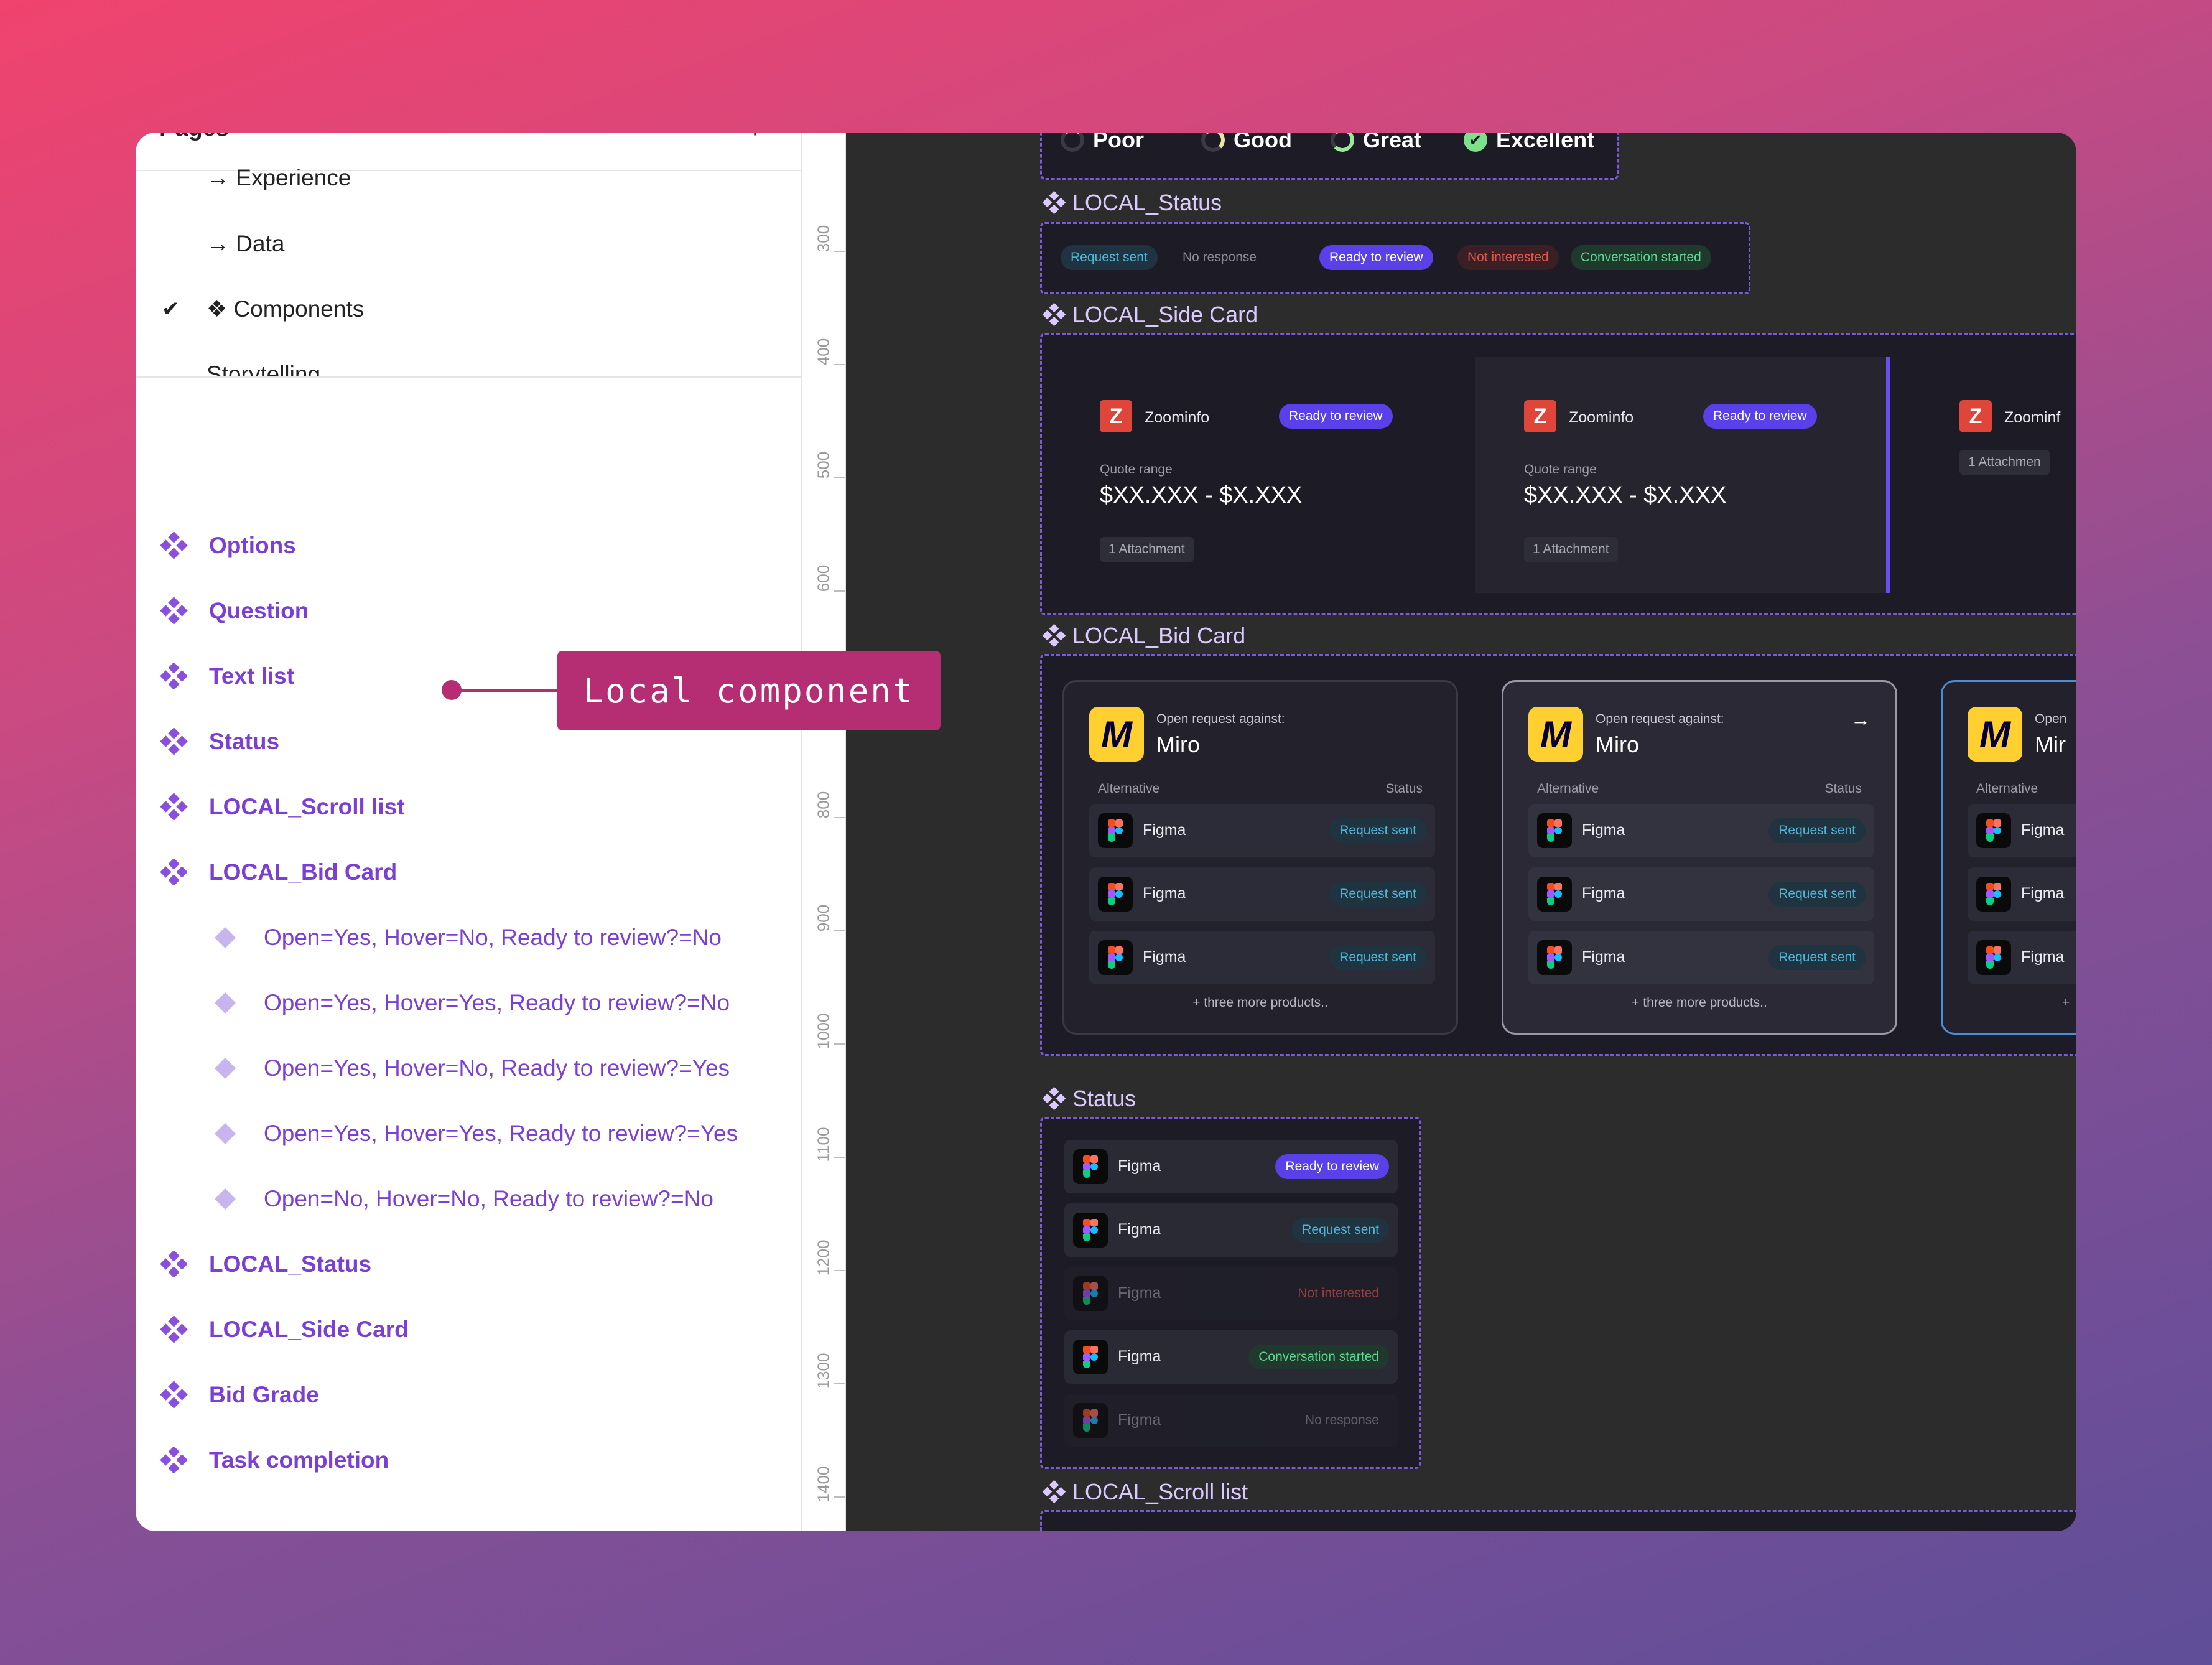 The image size is (2212, 1665). I want to click on layer-item-local-scroll-list: LOCAL_Scroll list, so click(282, 807).